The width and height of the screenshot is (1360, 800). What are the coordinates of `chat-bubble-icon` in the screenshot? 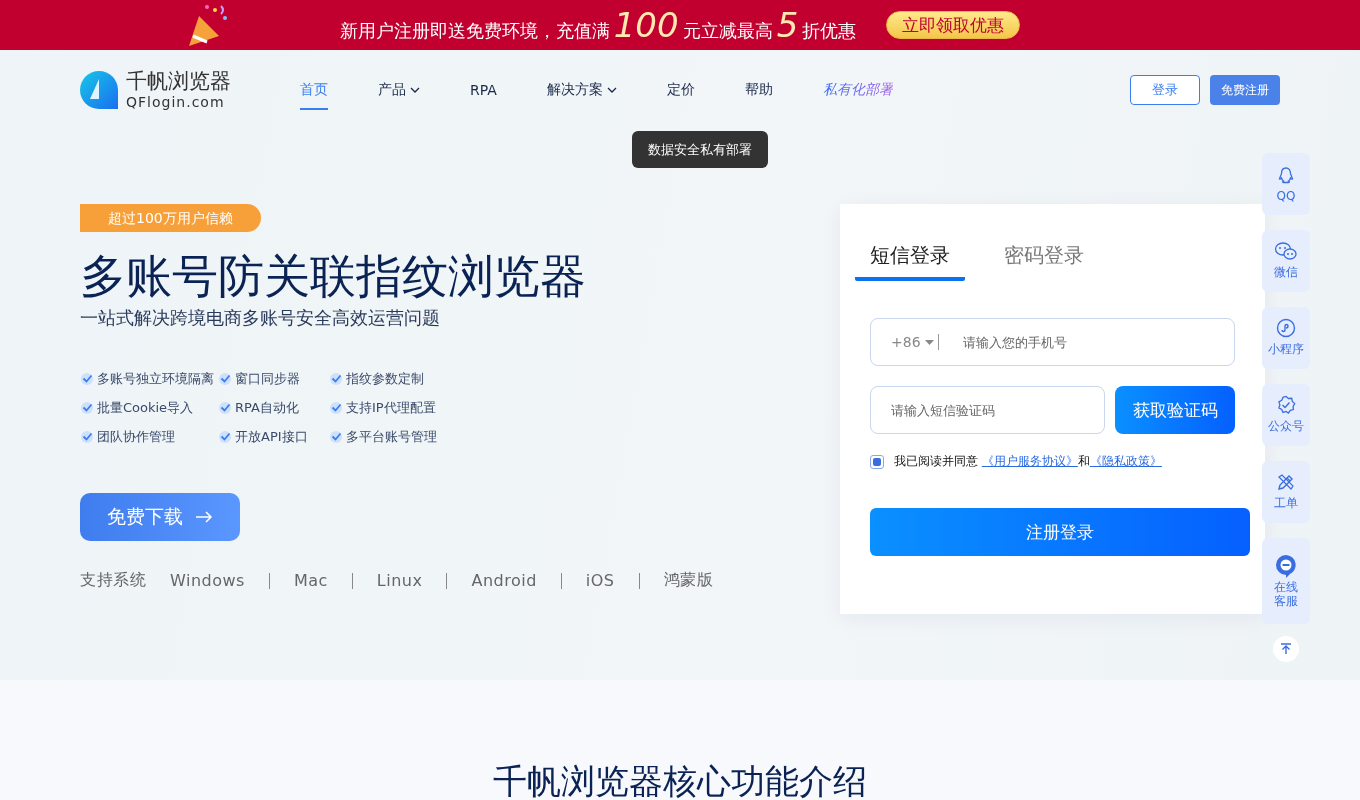 It's located at (1286, 565).